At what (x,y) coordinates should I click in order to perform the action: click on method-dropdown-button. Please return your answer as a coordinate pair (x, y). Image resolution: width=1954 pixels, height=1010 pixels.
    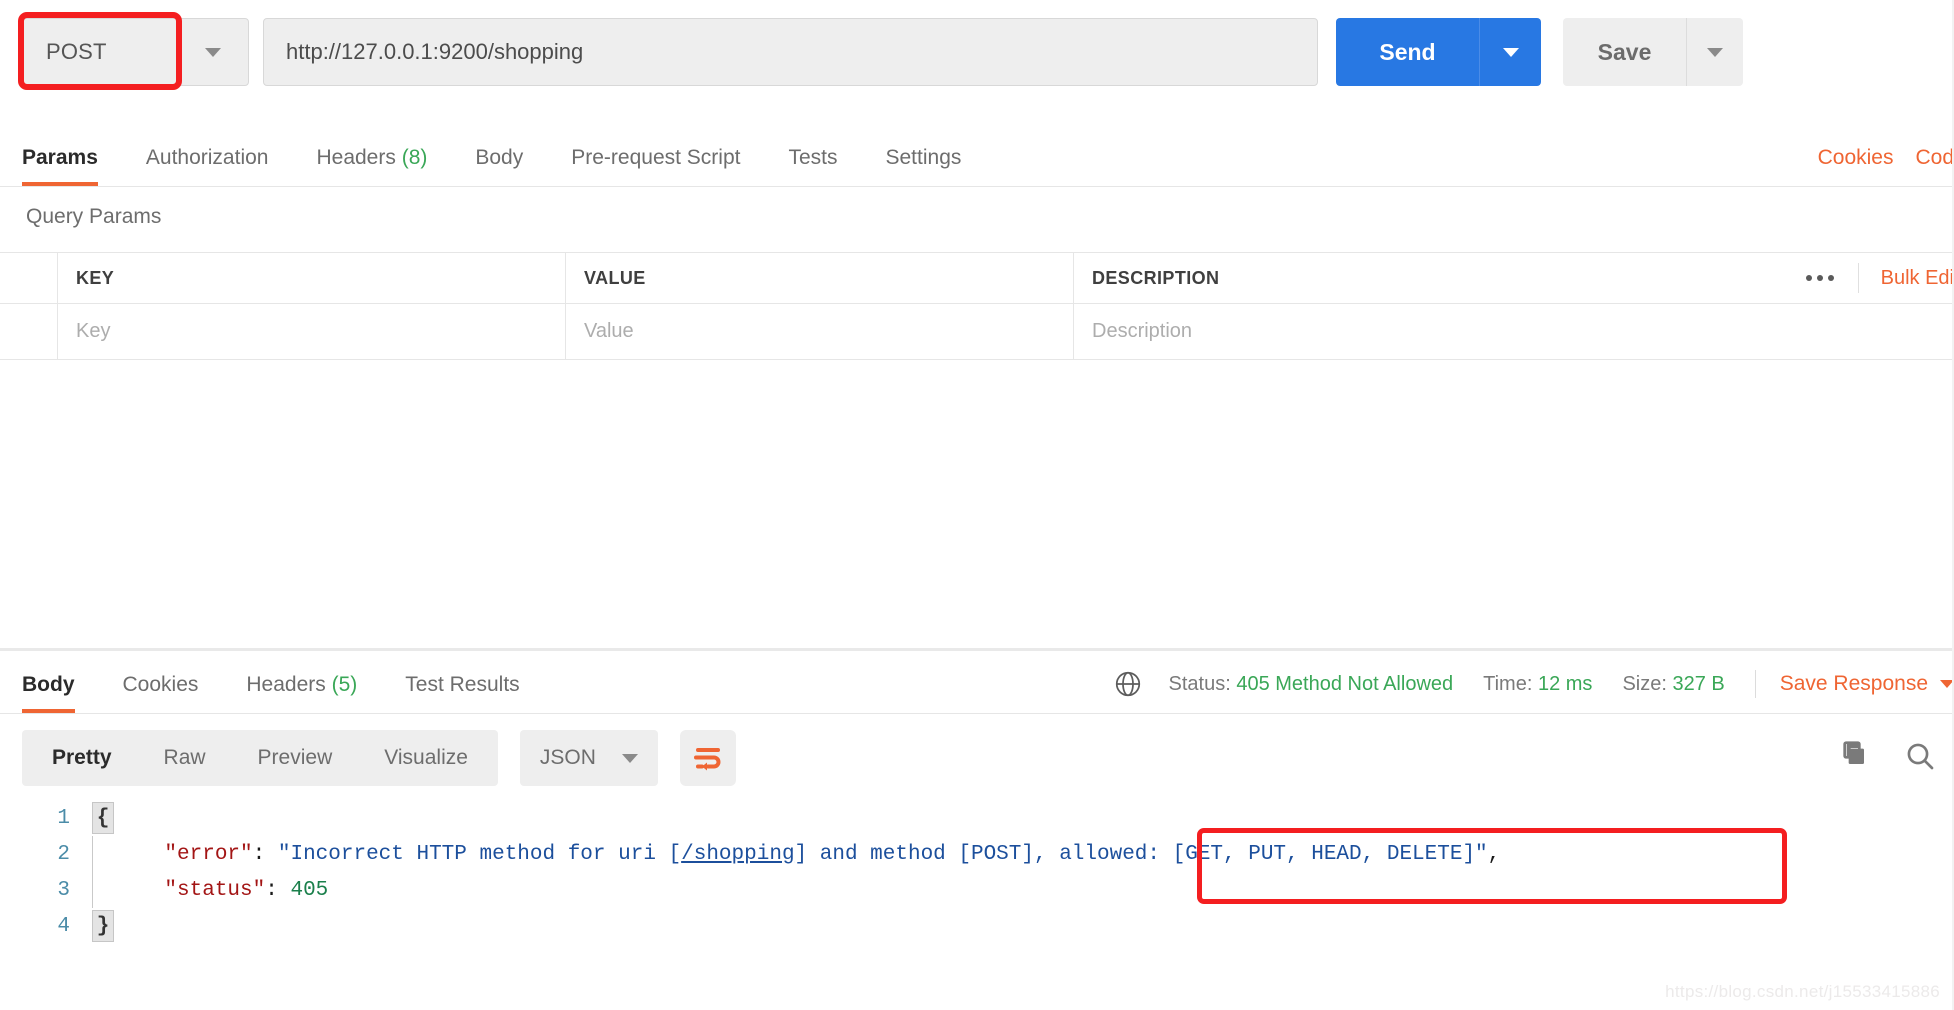
    Looking at the image, I should click on (213, 52).